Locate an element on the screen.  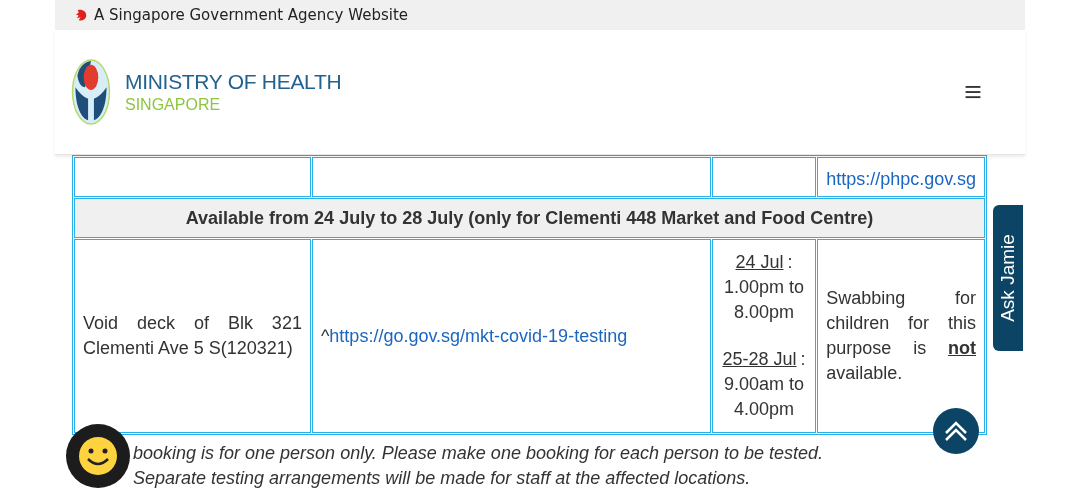
logo-title: MINISTRY OF HEALTH is located at coordinates (233, 82).